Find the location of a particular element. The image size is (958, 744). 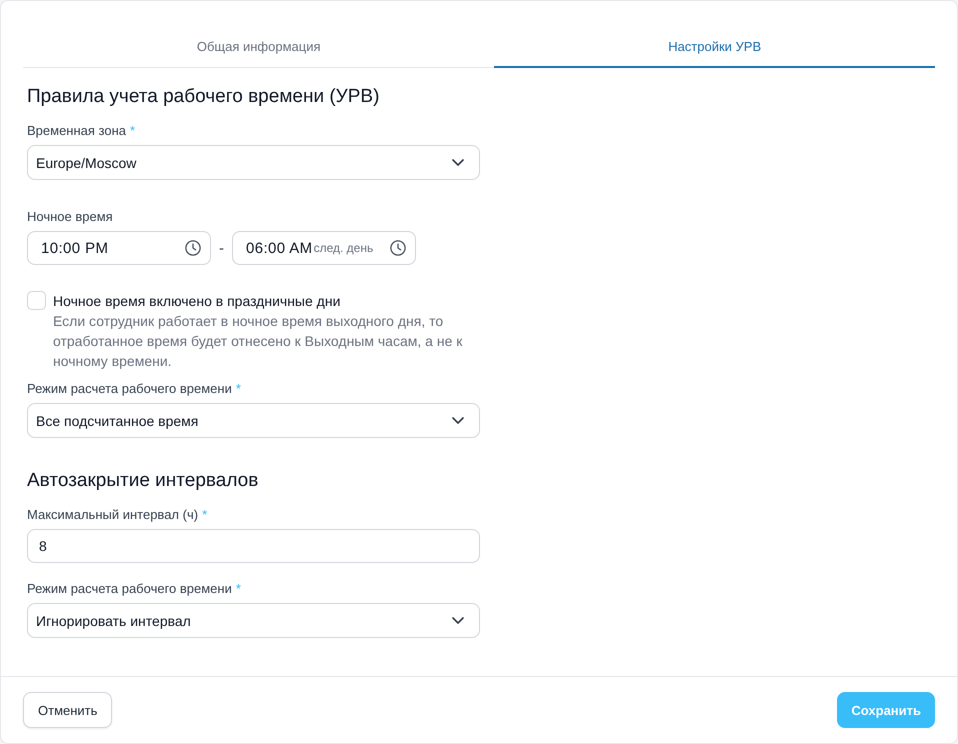

tab: Настройки УРВ is located at coordinates (714, 47).